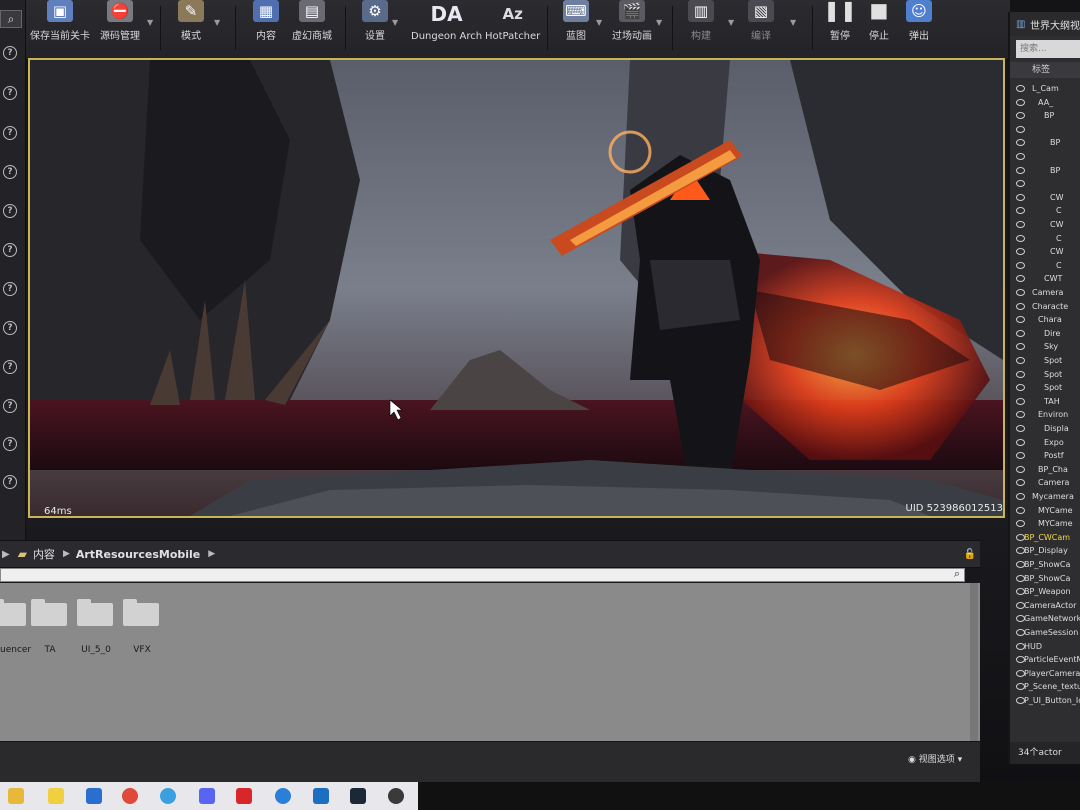  Describe the element at coordinates (1045, 319) in the screenshot. I see `outliner-row: Chara` at that location.